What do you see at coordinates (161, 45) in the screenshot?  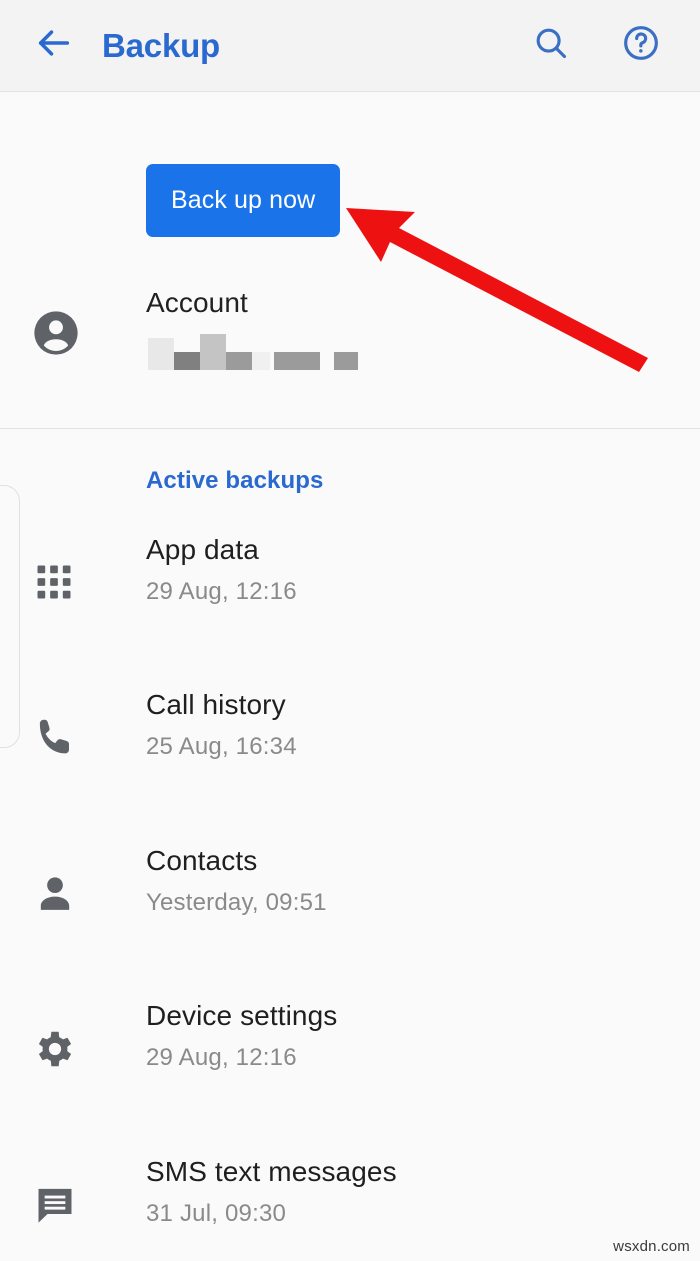 I see `page-title: Backup` at bounding box center [161, 45].